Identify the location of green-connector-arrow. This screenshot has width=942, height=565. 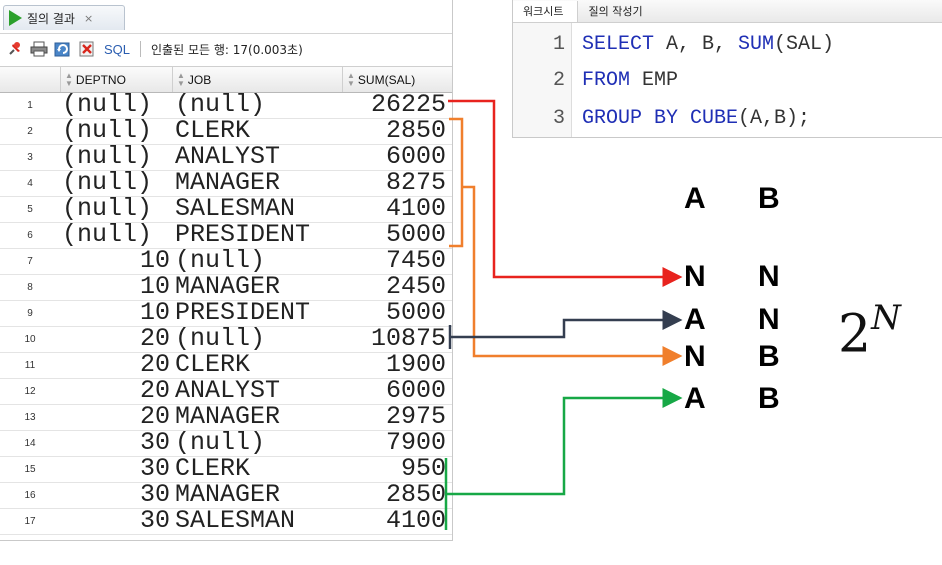
(564, 442).